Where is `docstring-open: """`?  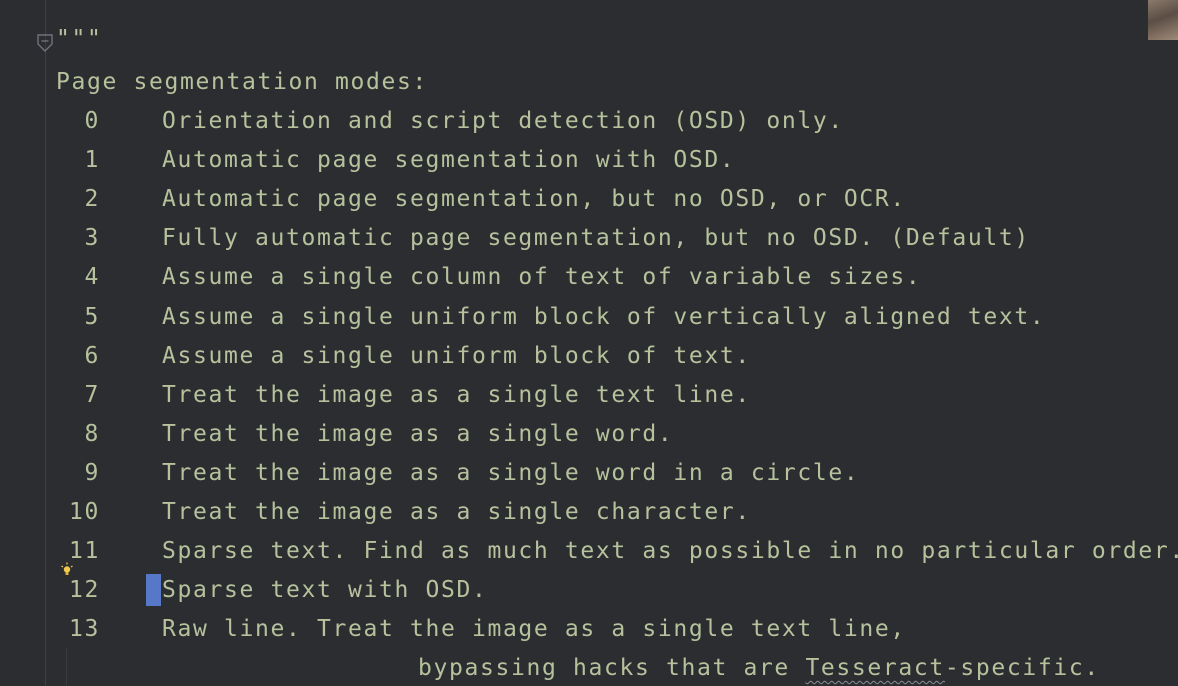 docstring-open: """ is located at coordinates (79, 39).